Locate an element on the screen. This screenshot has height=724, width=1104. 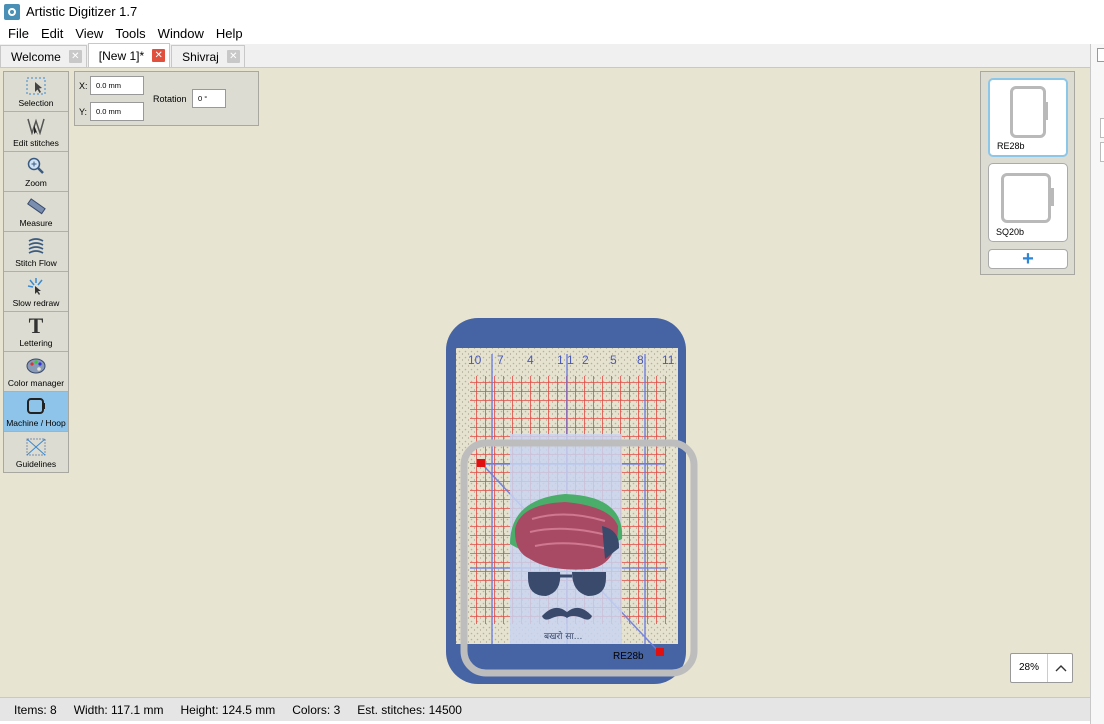
tool-measure: Measure is located at coordinates (36, 212).